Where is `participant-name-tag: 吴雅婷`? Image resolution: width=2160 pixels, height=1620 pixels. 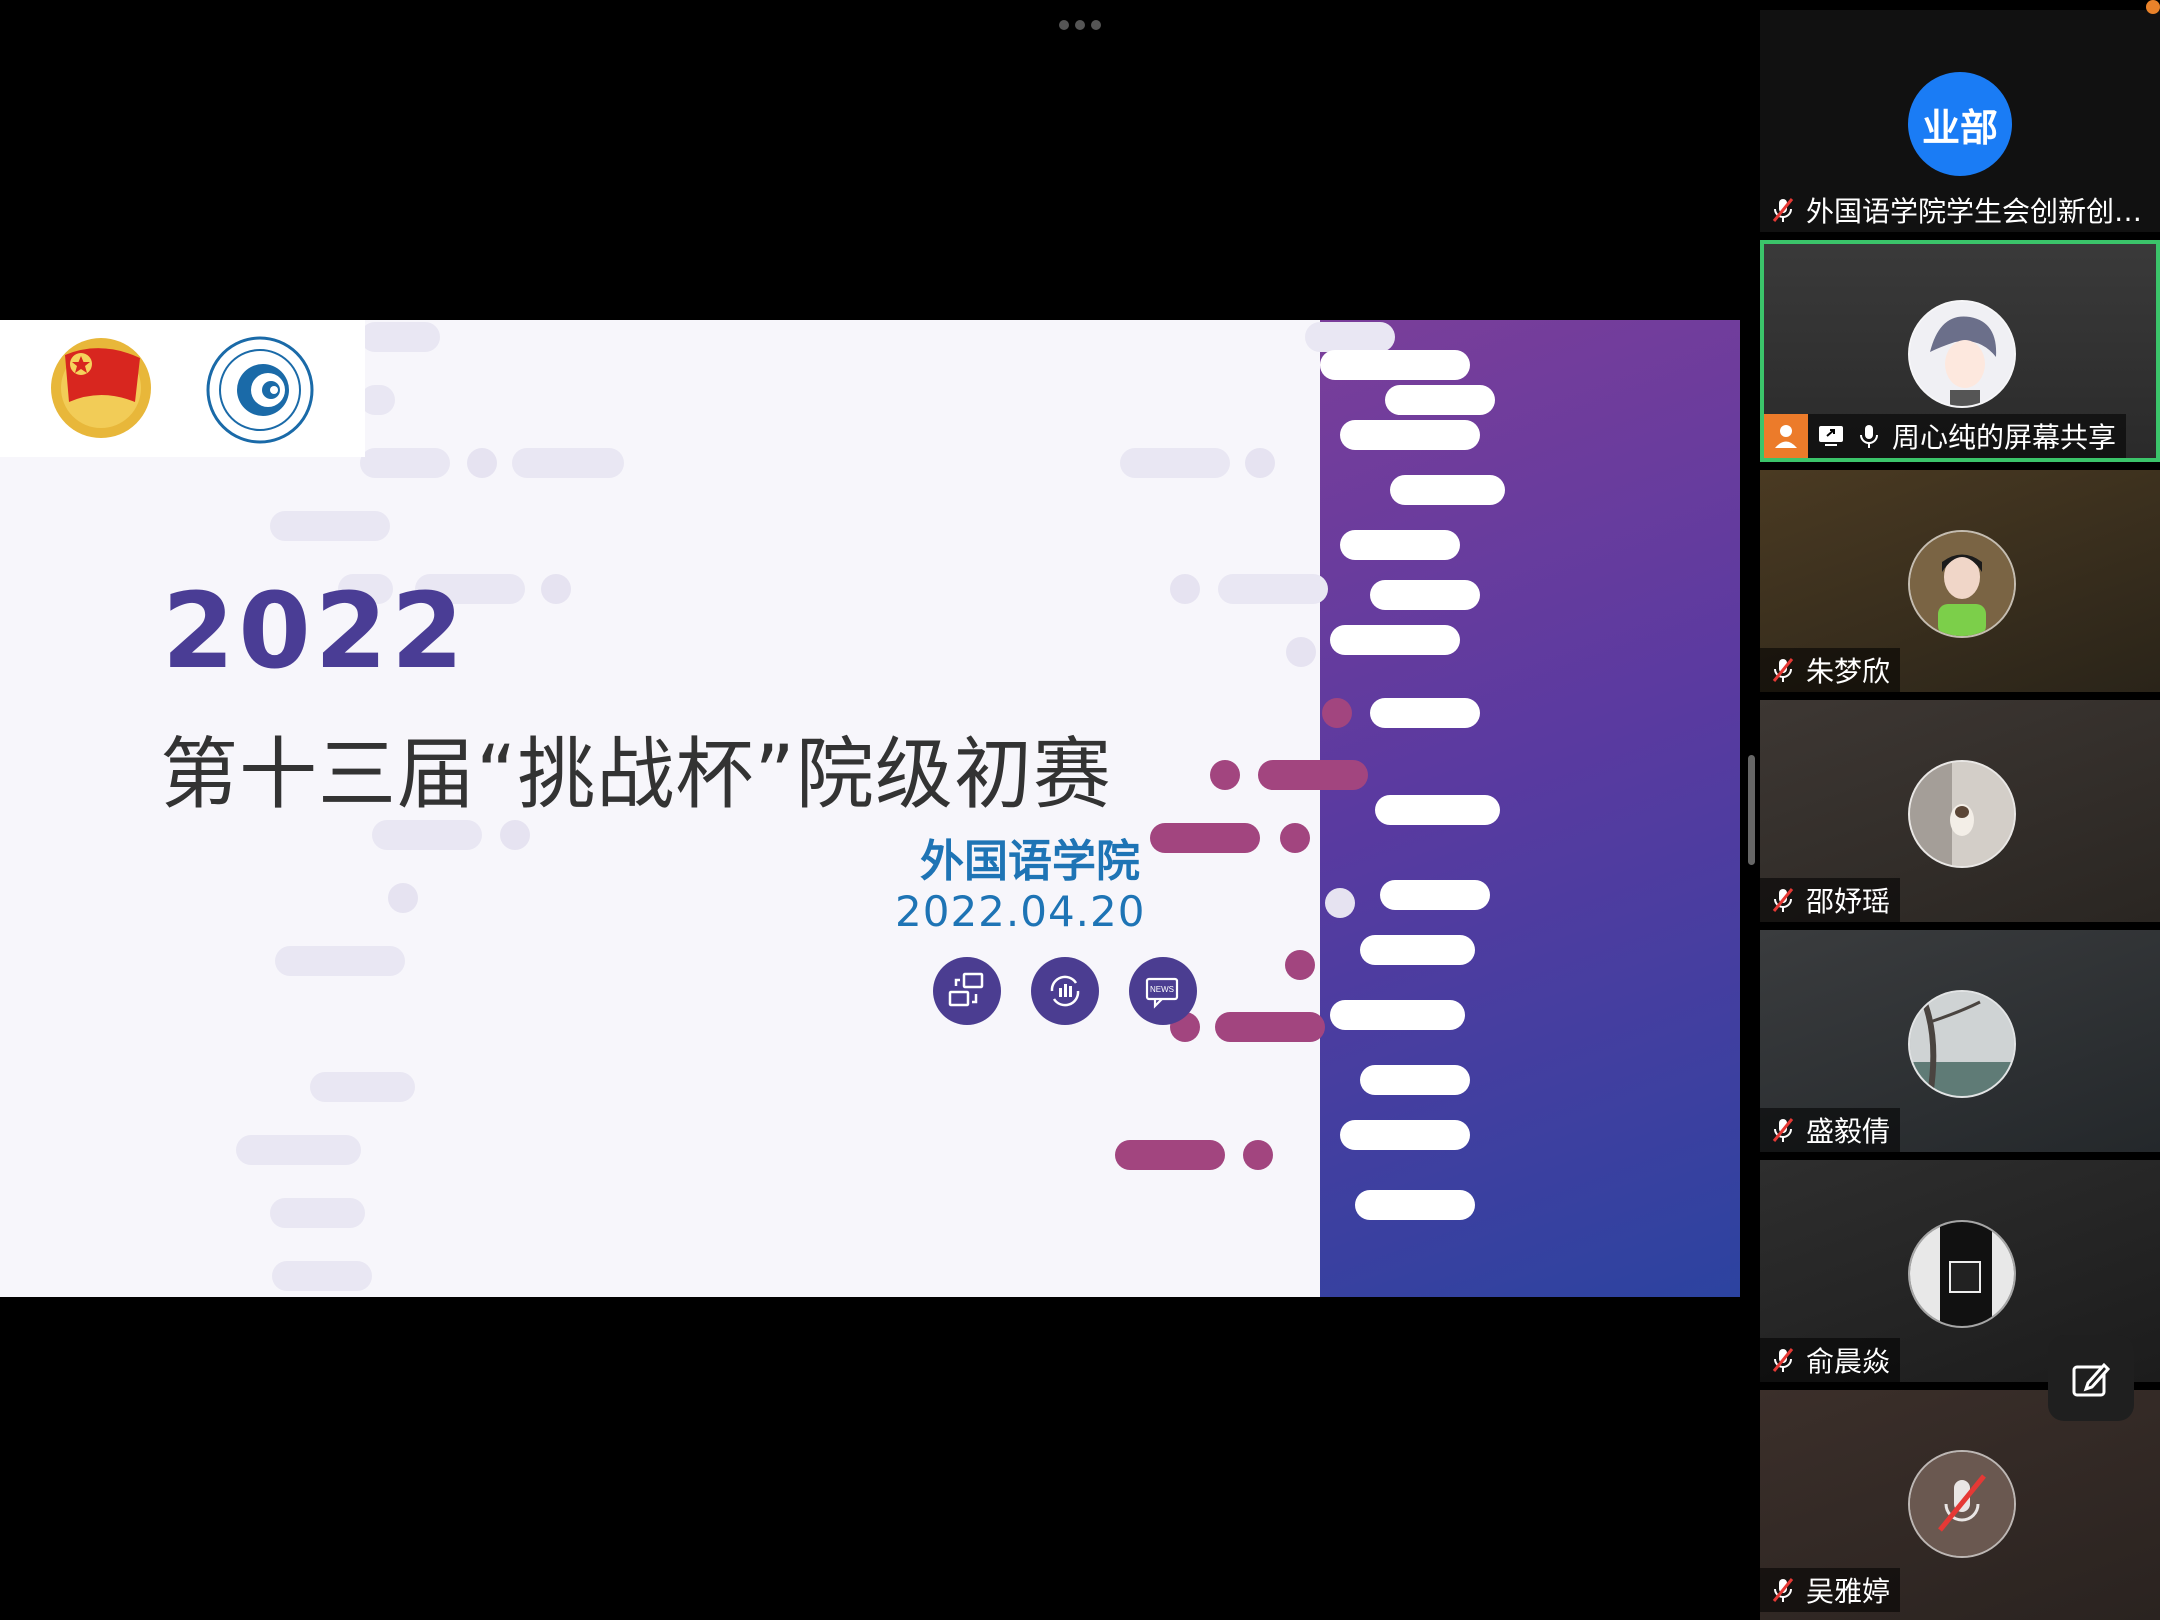 participant-name-tag: 吴雅婷 is located at coordinates (1830, 1590).